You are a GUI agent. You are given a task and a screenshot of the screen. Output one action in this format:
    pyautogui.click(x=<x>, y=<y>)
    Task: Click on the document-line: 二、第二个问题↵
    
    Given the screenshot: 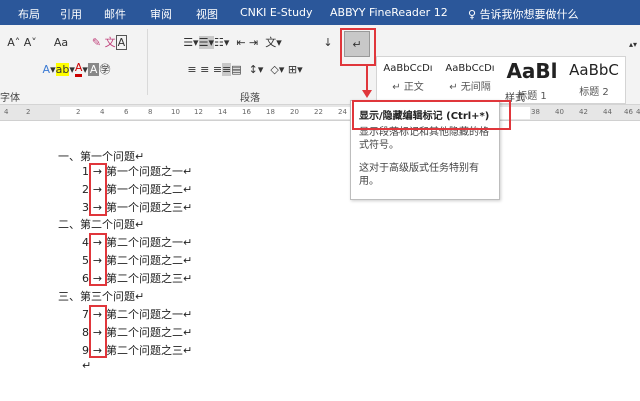 What is the action you would take?
    pyautogui.click(x=101, y=224)
    